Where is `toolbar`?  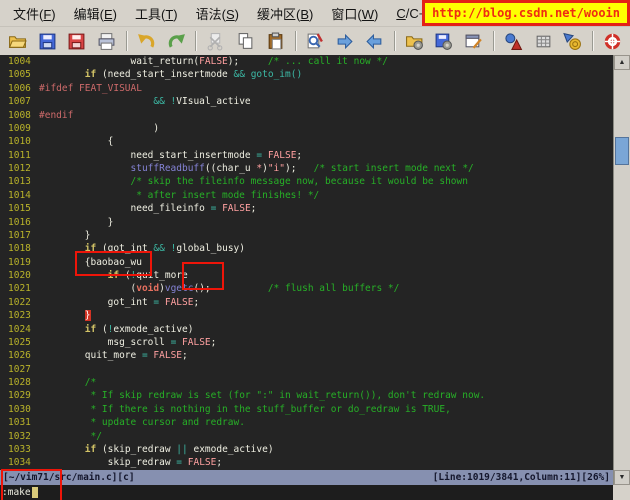 toolbar is located at coordinates (315, 41).